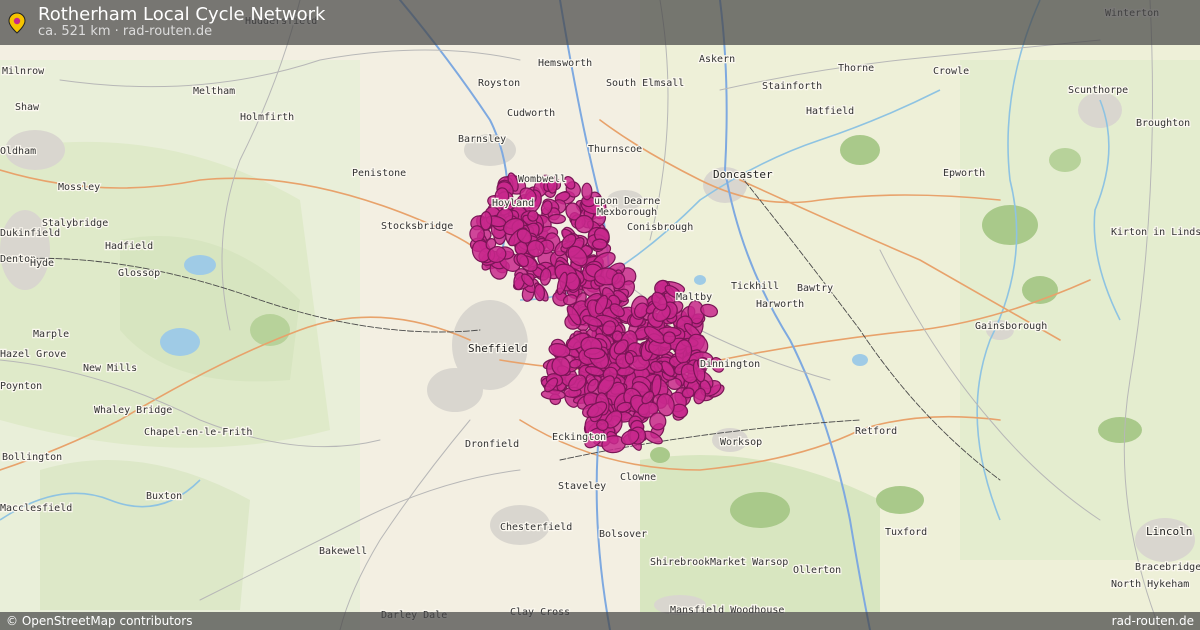  What do you see at coordinates (876, 431) in the screenshot?
I see `place-label: Retford` at bounding box center [876, 431].